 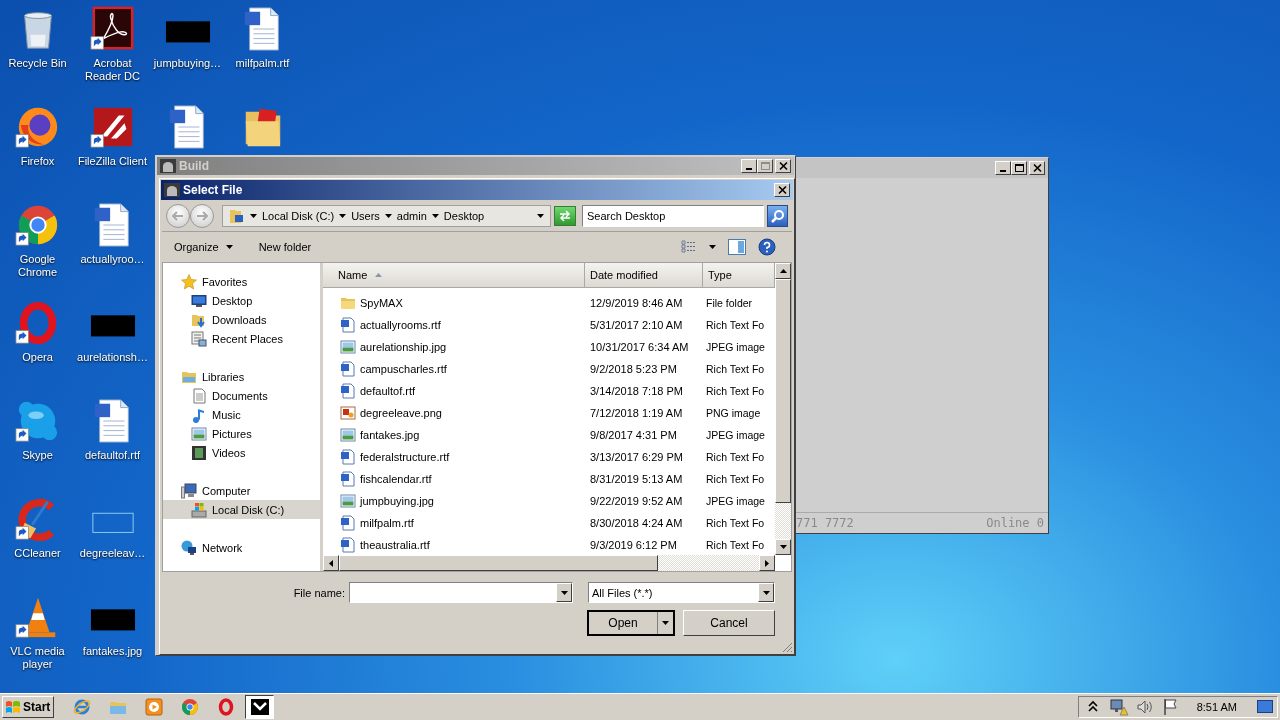 What do you see at coordinates (461, 592) in the screenshot?
I see `file-name-field` at bounding box center [461, 592].